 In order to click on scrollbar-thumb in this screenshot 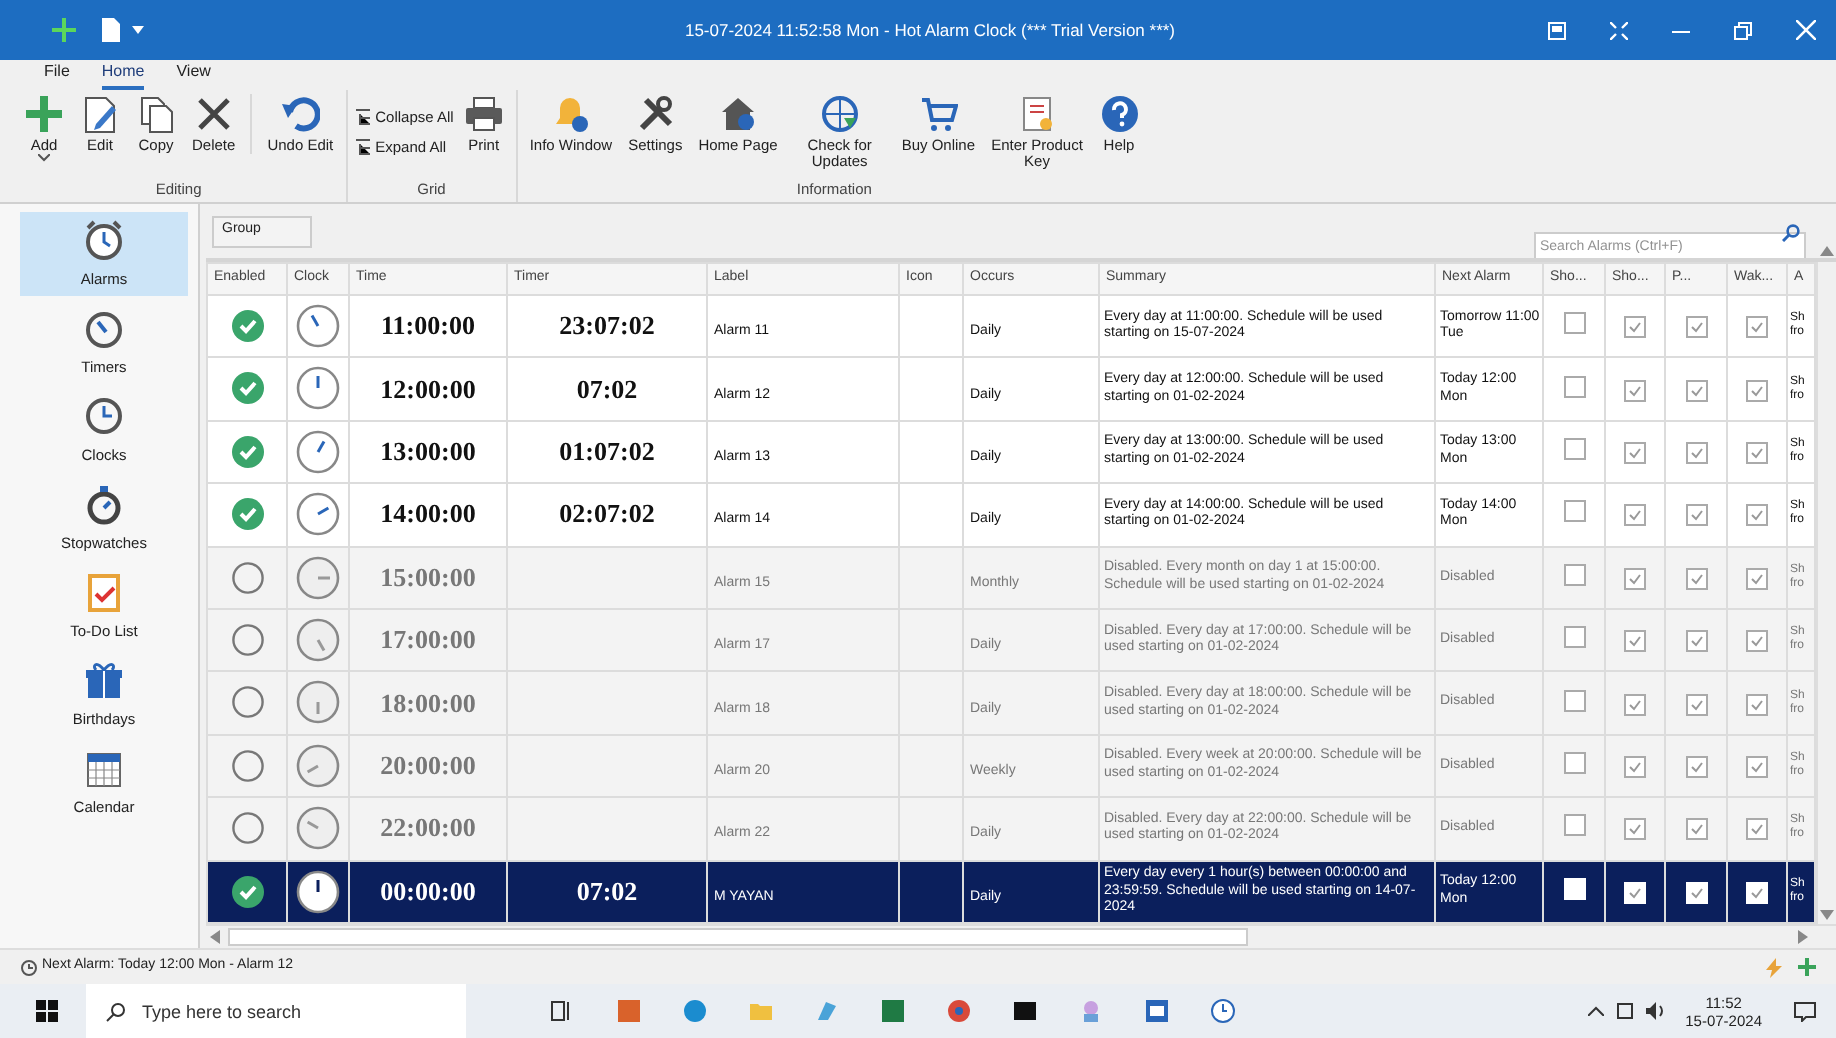, I will do `click(738, 937)`.